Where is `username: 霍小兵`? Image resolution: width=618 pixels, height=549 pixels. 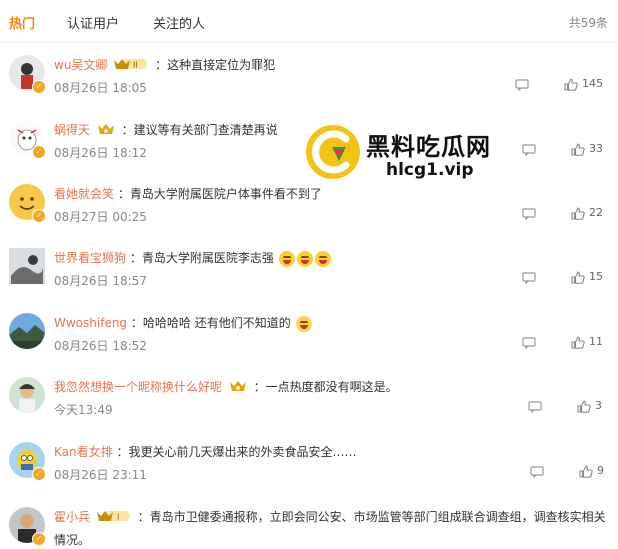 username: 霍小兵 is located at coordinates (72, 517).